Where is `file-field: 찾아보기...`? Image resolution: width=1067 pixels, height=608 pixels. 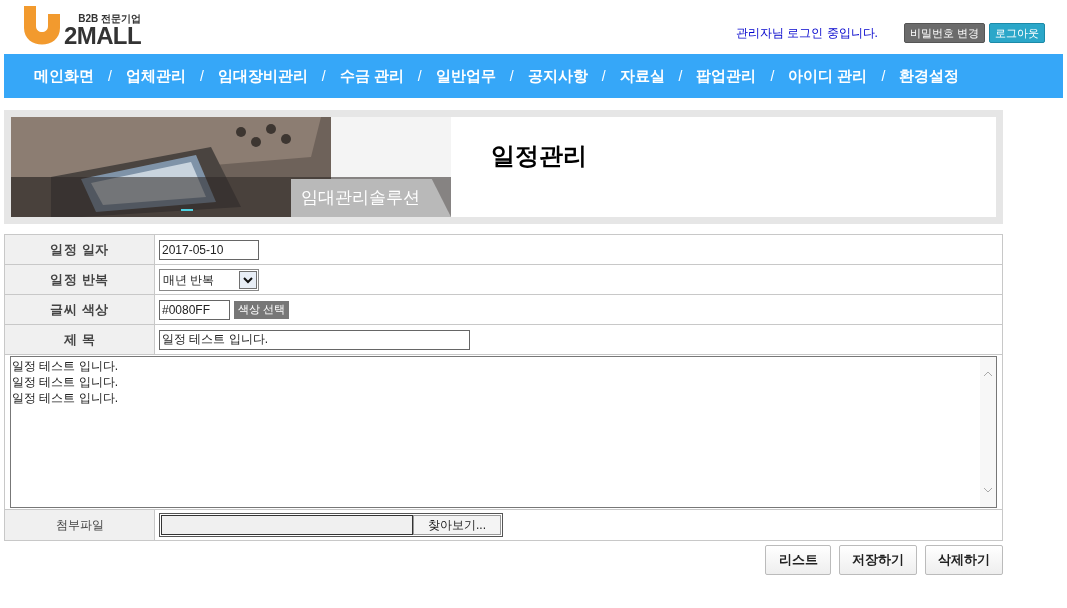 file-field: 찾아보기... is located at coordinates (331, 525).